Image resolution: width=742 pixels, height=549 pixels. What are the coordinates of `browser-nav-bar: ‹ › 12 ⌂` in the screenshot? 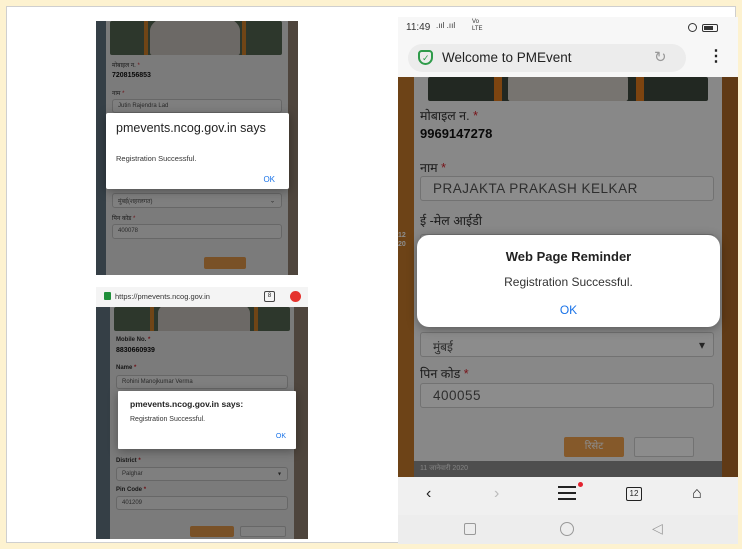 It's located at (568, 496).